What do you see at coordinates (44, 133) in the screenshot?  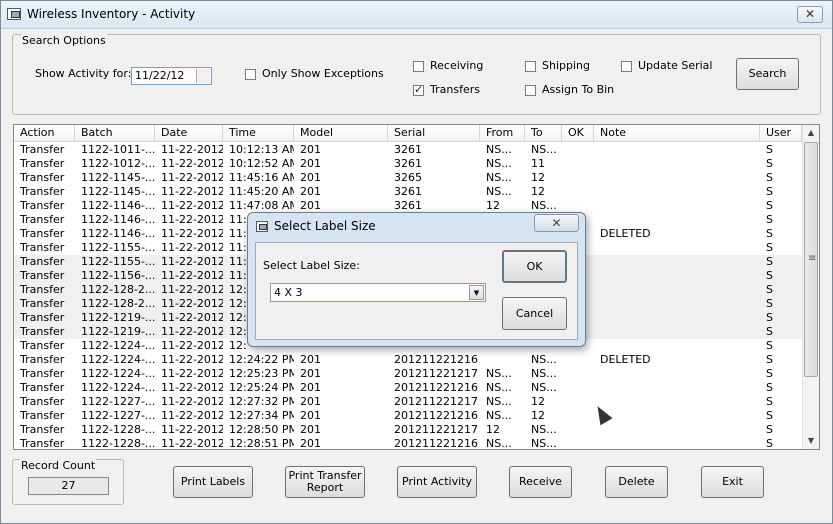 I see `column-header-action: Action` at bounding box center [44, 133].